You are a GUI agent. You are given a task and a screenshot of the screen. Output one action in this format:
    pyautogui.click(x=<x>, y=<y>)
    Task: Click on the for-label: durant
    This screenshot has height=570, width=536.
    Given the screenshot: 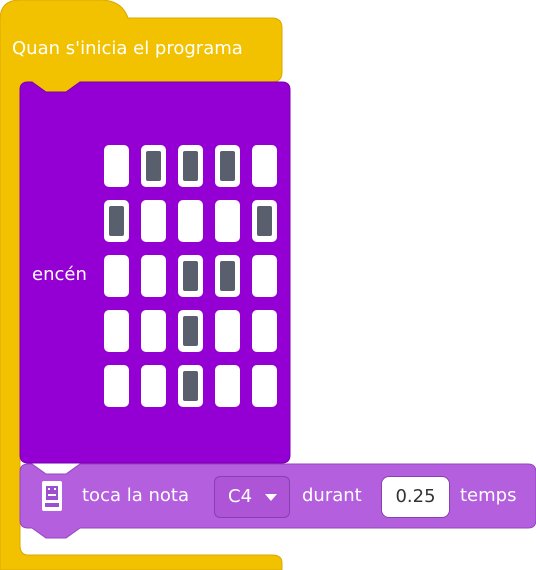 What is the action you would take?
    pyautogui.click(x=332, y=495)
    